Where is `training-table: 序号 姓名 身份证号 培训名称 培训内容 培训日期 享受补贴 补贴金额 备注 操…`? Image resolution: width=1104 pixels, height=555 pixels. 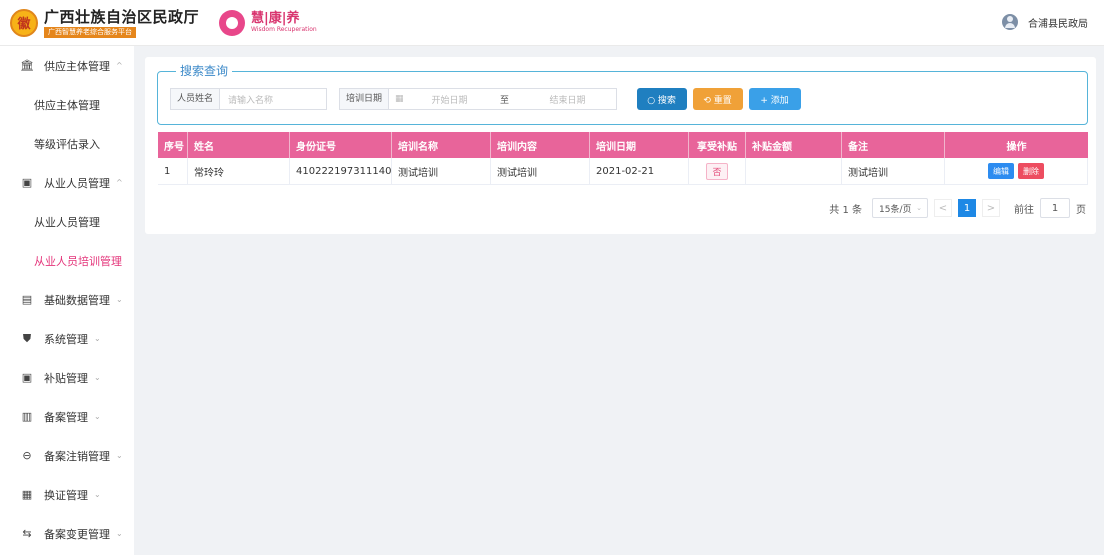 training-table: 序号 姓名 身份证号 培训名称 培训内容 培训日期 享受补贴 补贴金额 备注 操… is located at coordinates (623, 158).